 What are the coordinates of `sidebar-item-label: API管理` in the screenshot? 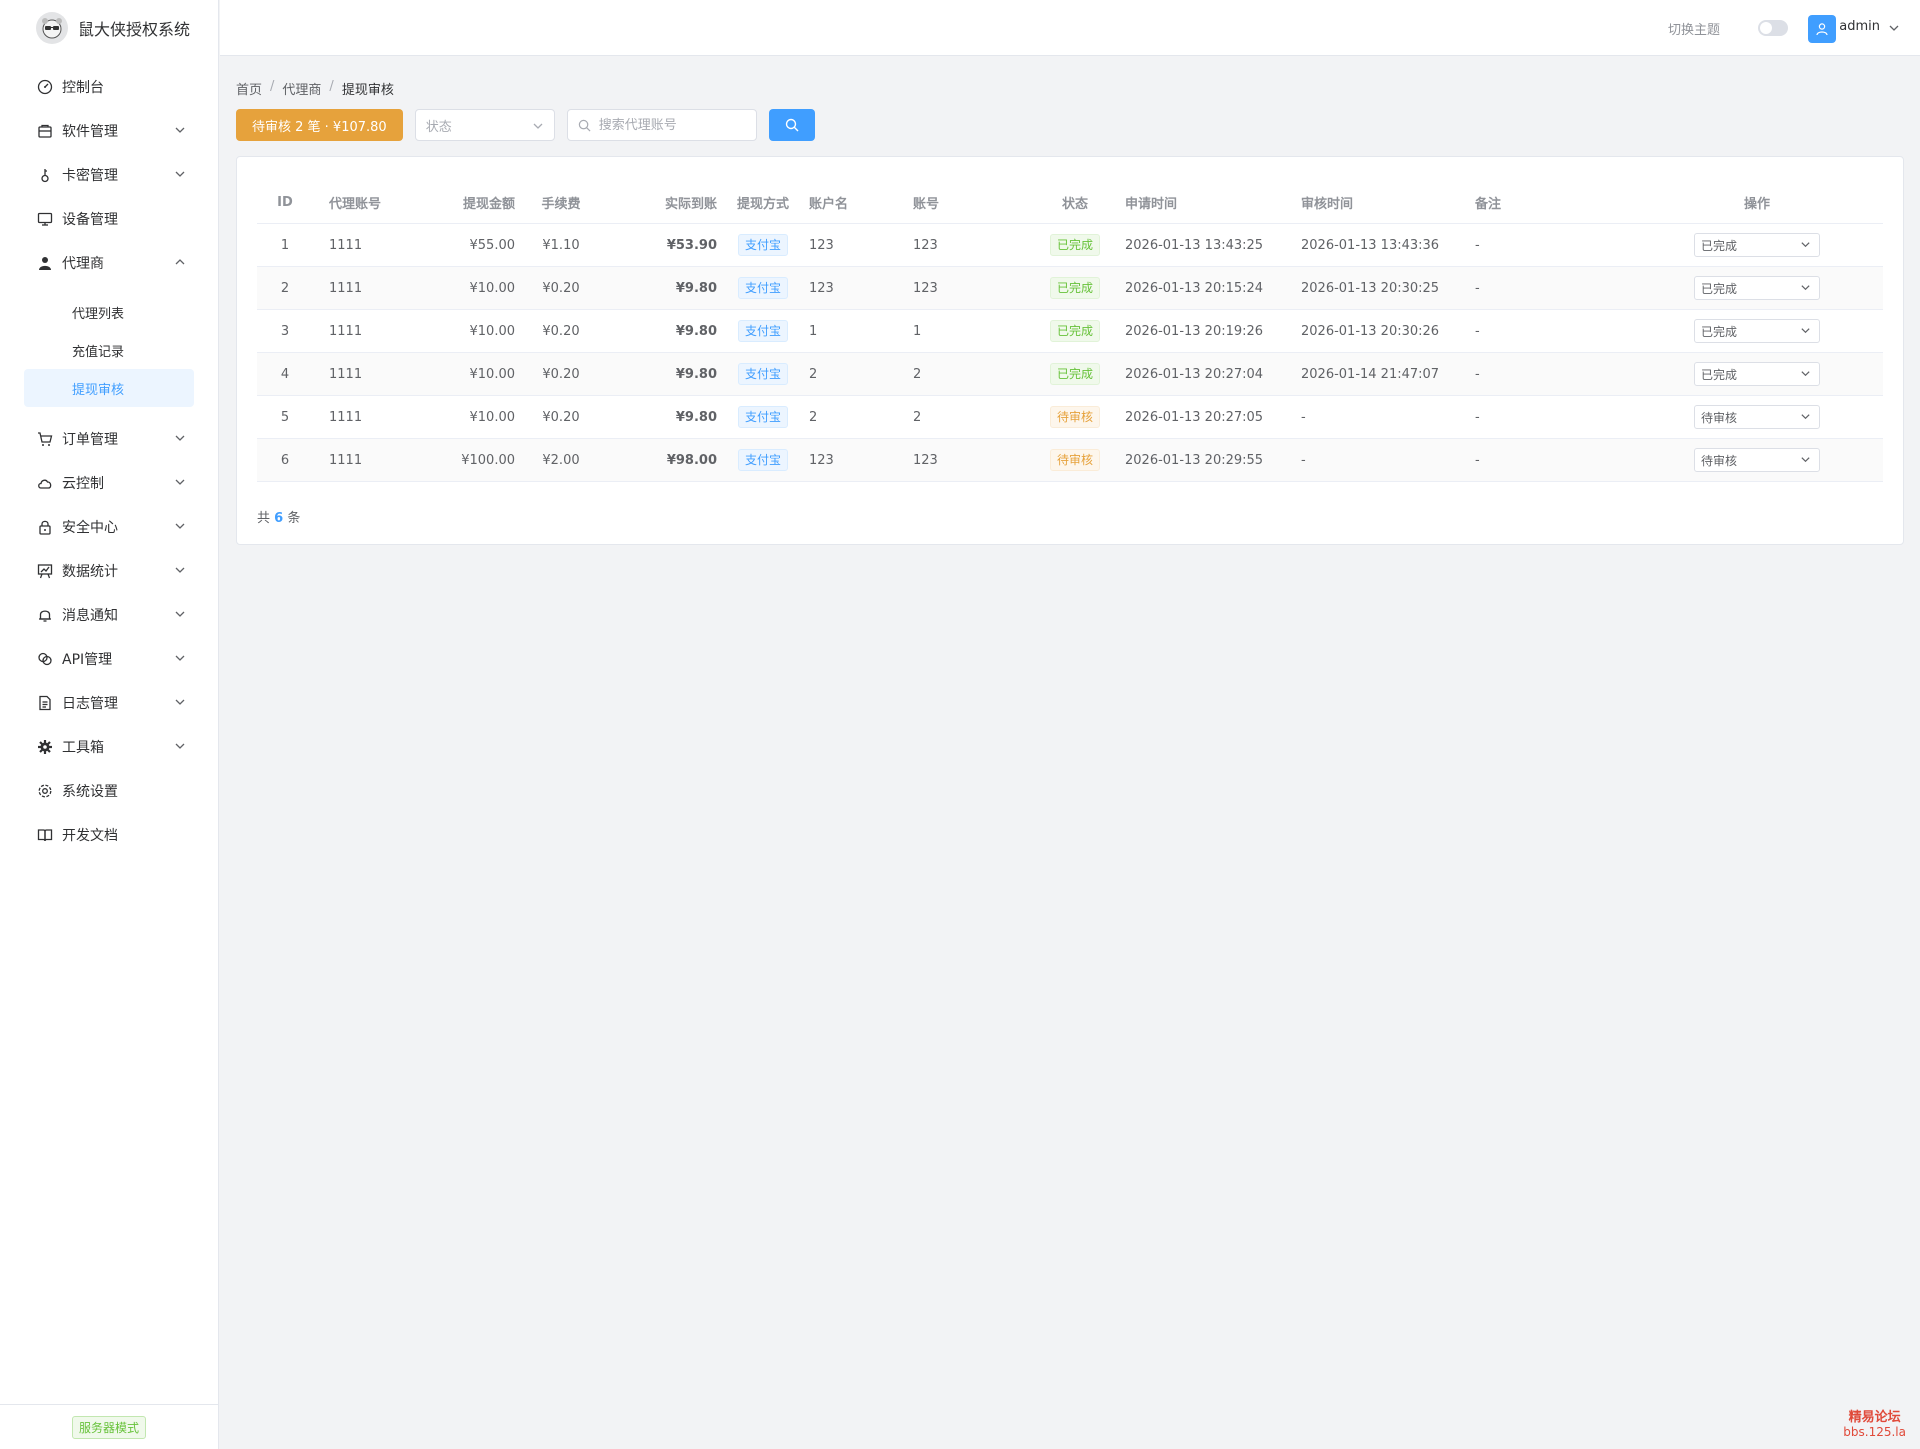 It's located at (87, 660).